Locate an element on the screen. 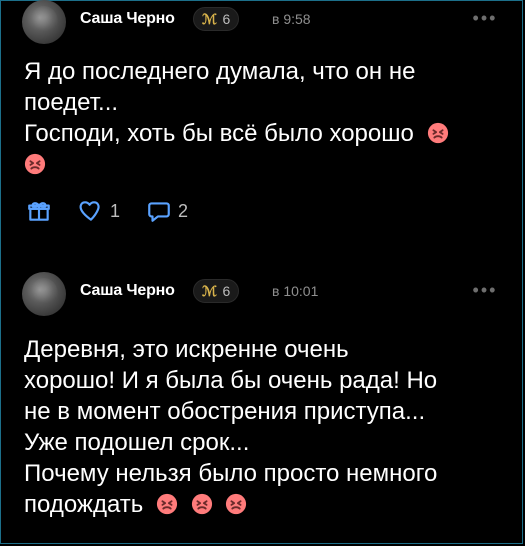 This screenshot has width=525, height=546. comment-count: 2 is located at coordinates (183, 210).